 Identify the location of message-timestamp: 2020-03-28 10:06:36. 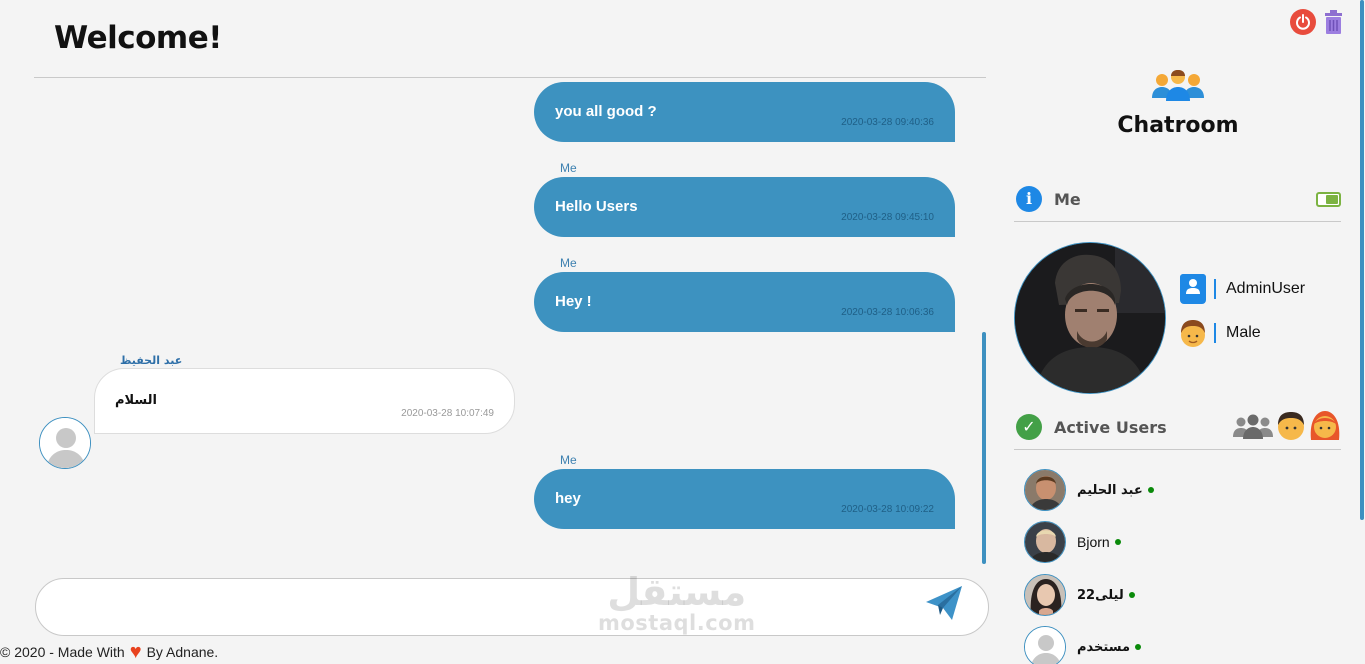
(887, 312).